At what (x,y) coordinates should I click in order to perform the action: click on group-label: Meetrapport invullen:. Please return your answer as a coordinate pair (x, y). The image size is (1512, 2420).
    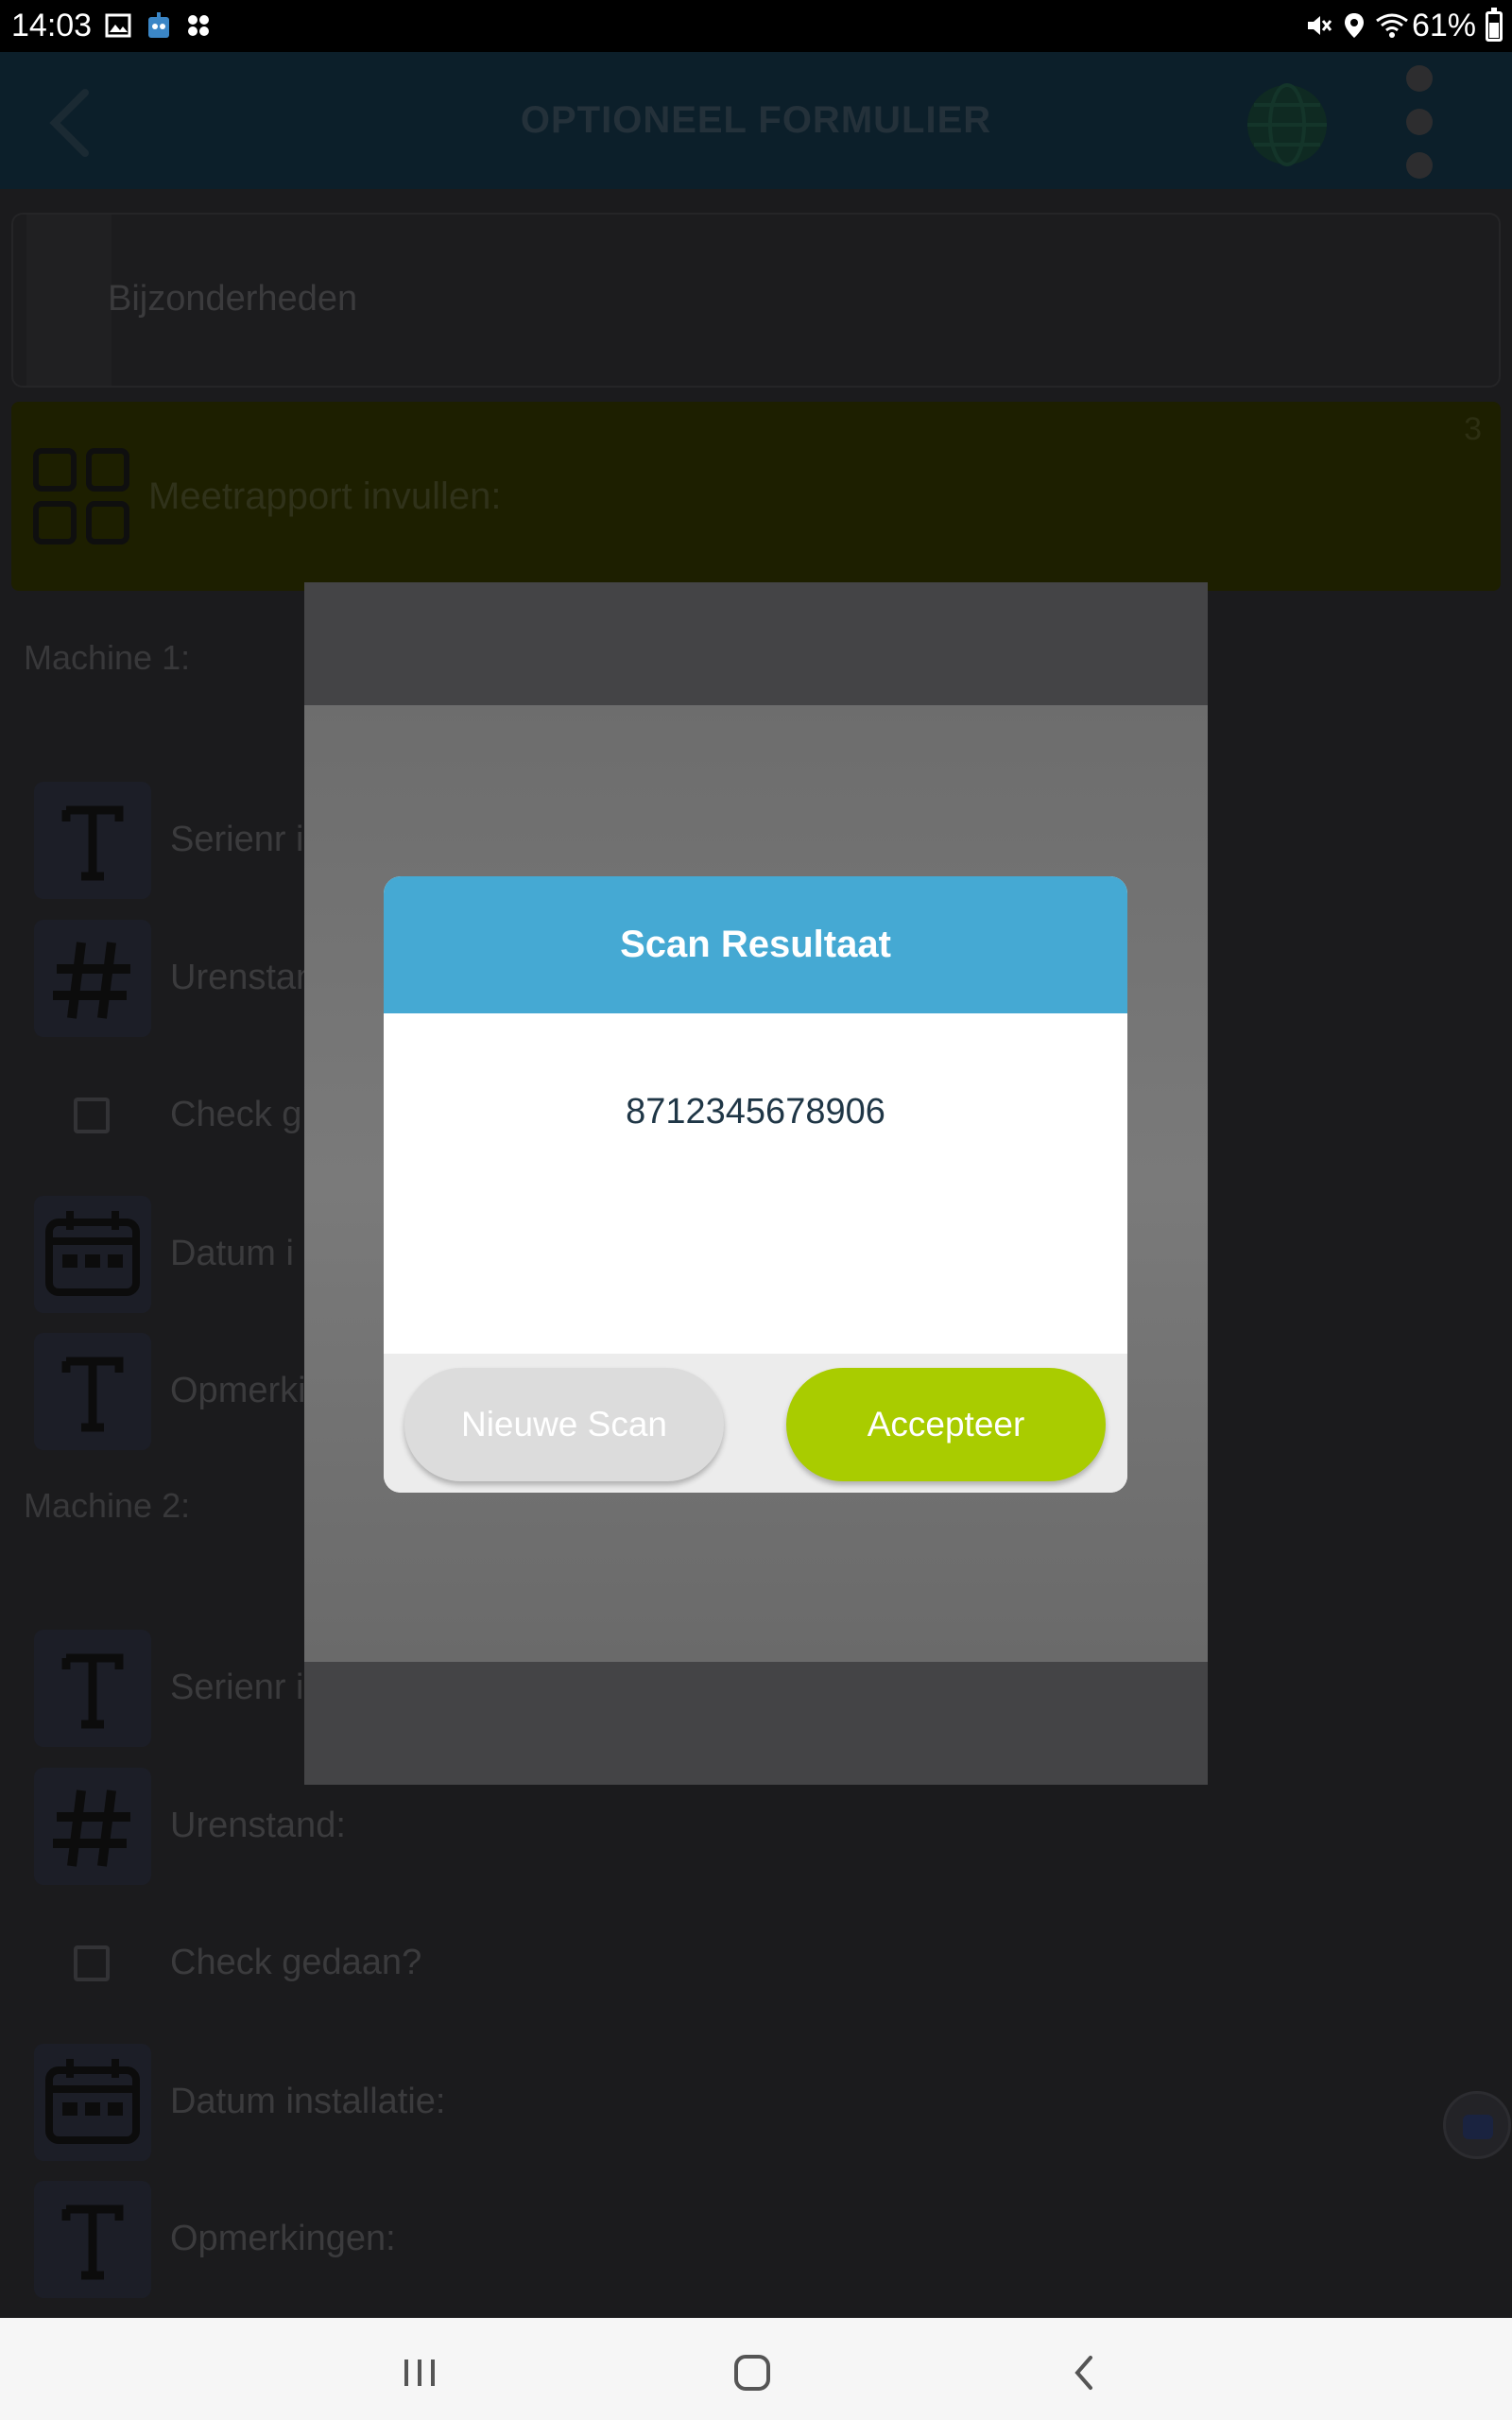
    Looking at the image, I should click on (325, 496).